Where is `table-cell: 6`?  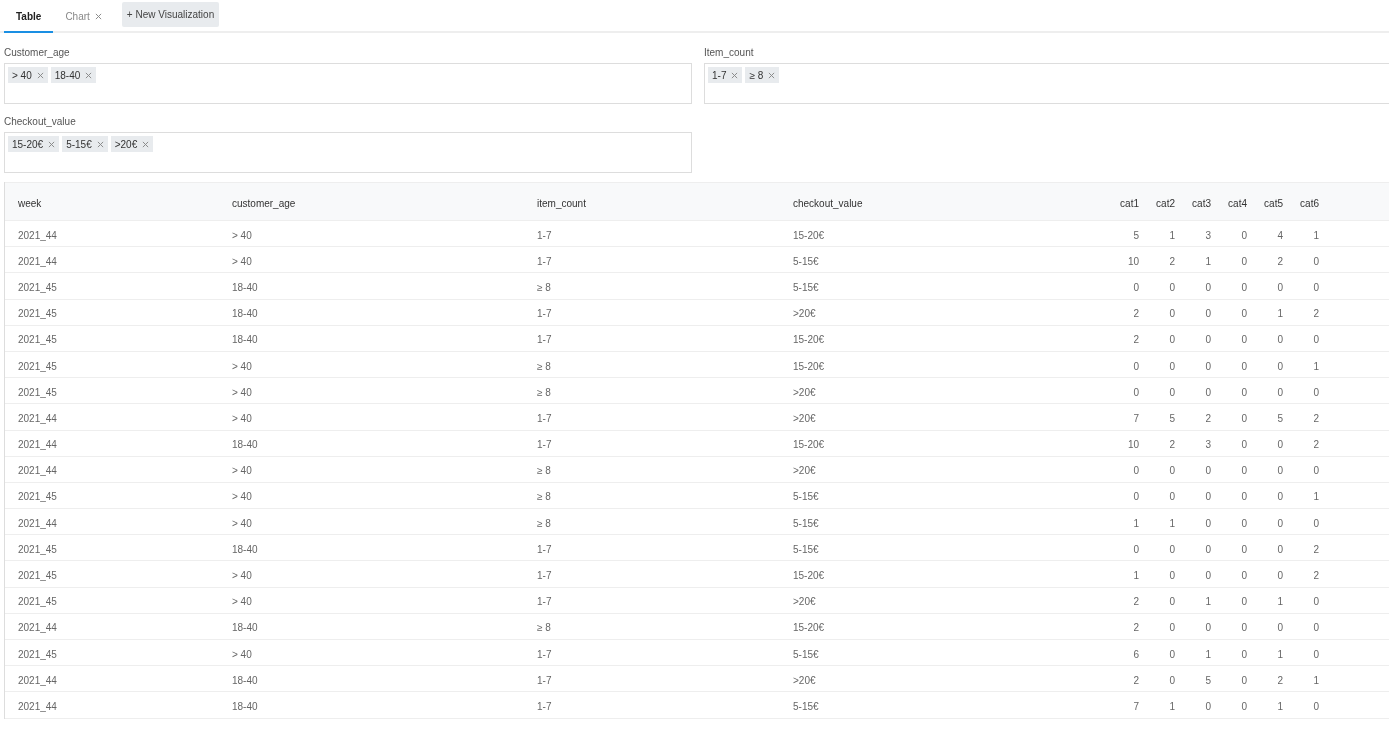
table-cell: 6 is located at coordinates (1136, 654).